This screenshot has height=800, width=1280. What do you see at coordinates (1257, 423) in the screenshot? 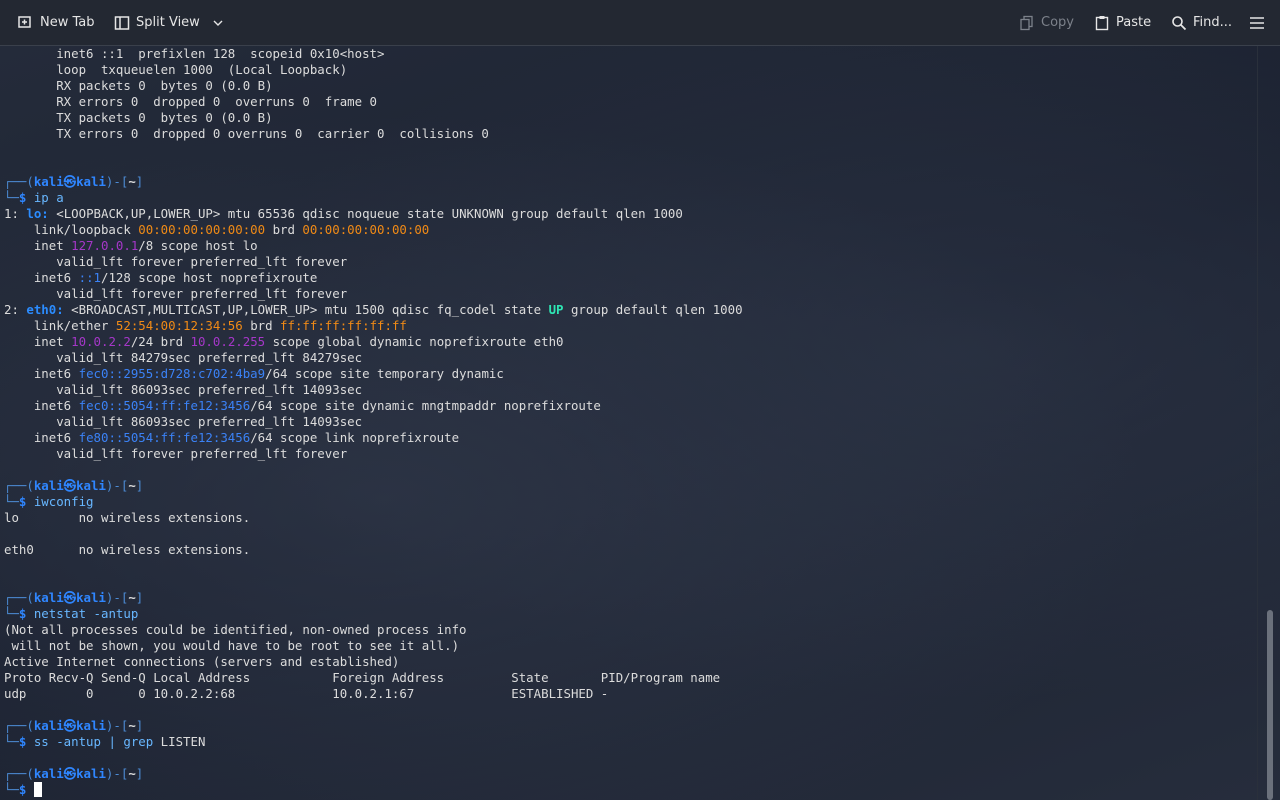
I see `terminal-edge-divider` at bounding box center [1257, 423].